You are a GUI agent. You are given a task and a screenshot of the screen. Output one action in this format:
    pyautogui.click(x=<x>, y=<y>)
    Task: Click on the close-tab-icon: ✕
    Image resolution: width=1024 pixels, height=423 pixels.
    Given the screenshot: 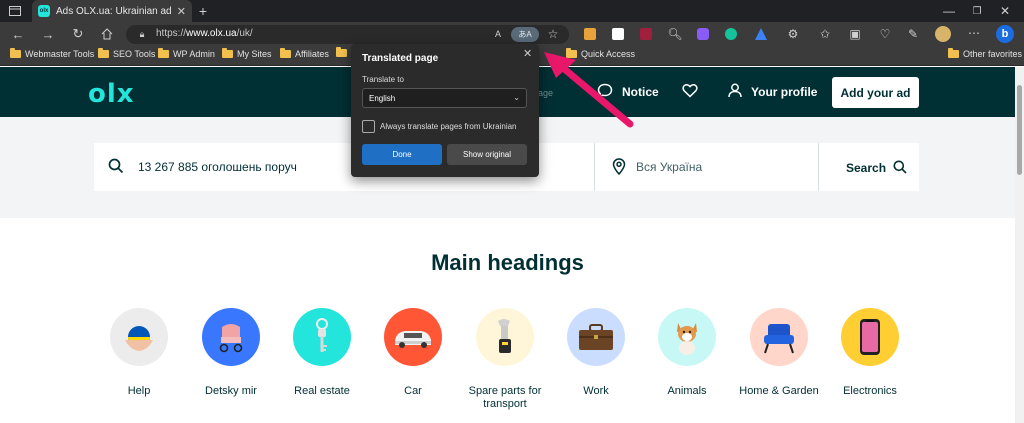 What is the action you would take?
    pyautogui.click(x=181, y=11)
    